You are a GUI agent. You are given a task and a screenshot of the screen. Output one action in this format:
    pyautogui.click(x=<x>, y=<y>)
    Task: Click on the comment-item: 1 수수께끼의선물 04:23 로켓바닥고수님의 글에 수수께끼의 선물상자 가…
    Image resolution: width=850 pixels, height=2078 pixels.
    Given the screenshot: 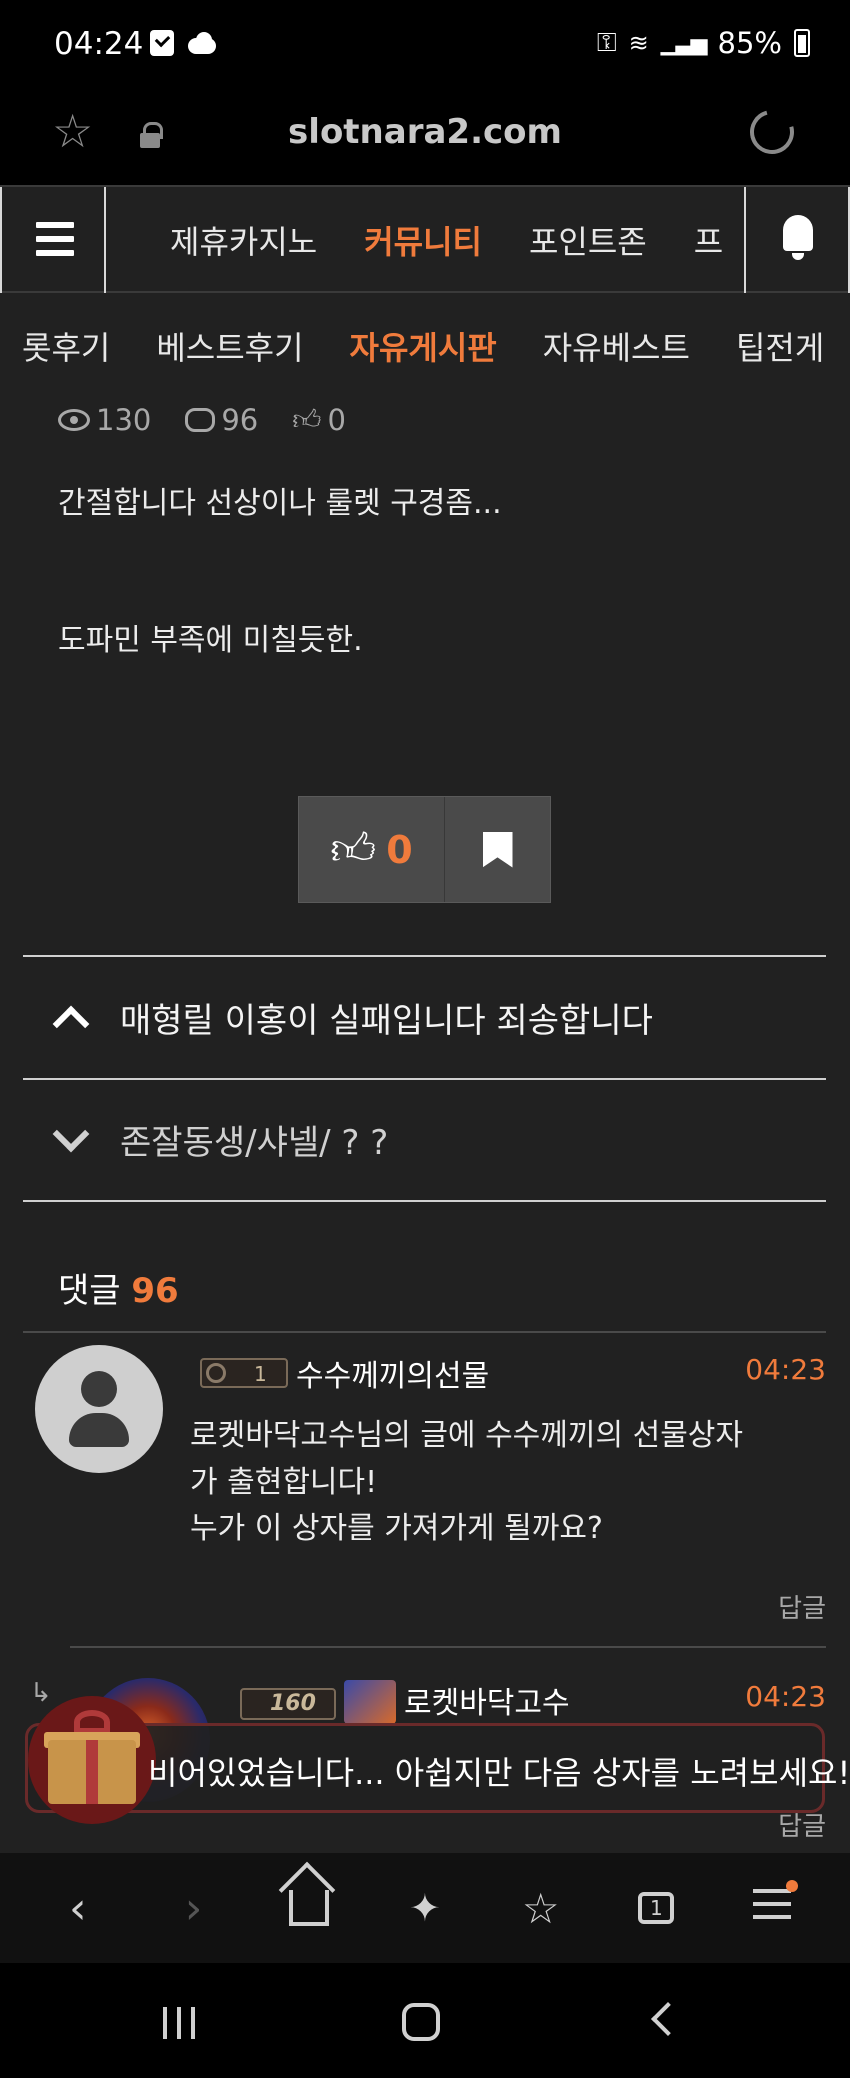 What is the action you would take?
    pyautogui.click(x=425, y=1483)
    